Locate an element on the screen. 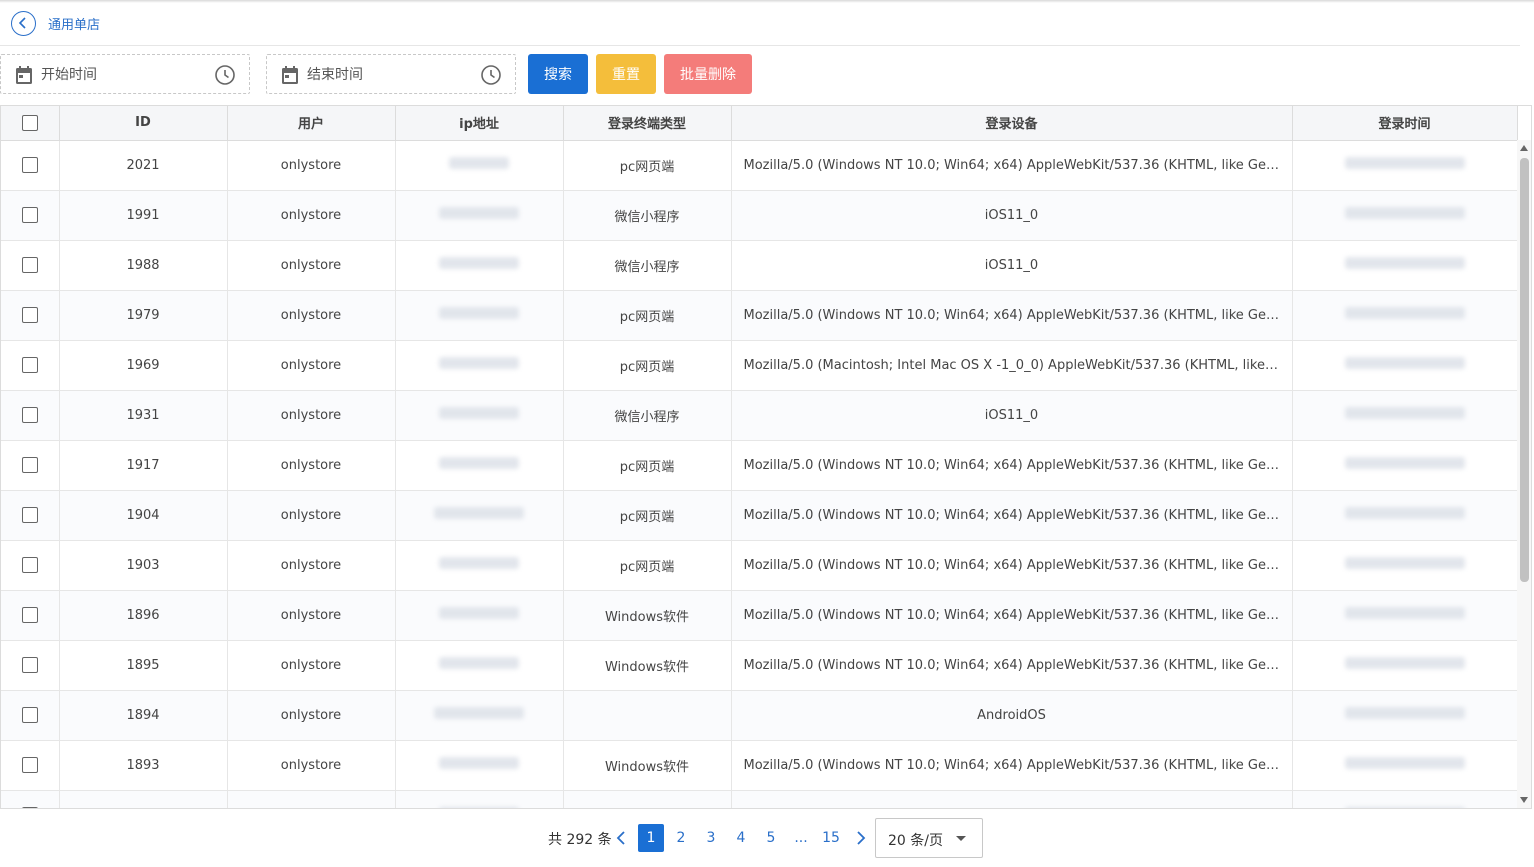 The height and width of the screenshot is (867, 1534). select-all-checkbox is located at coordinates (29, 122).